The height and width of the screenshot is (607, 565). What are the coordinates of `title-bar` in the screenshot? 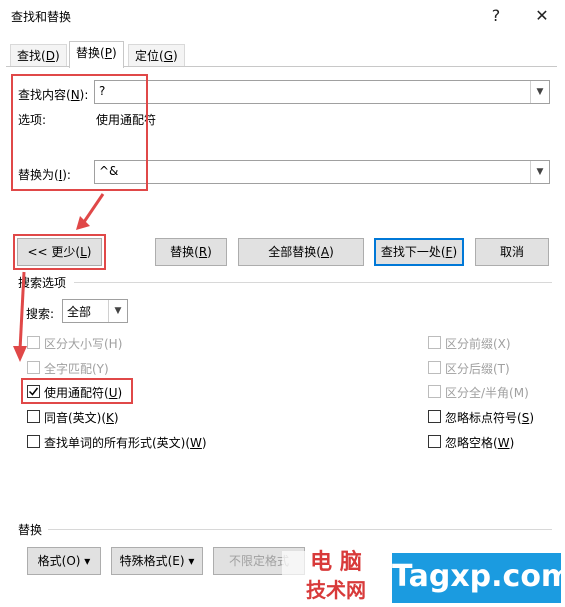 It's located at (282, 16).